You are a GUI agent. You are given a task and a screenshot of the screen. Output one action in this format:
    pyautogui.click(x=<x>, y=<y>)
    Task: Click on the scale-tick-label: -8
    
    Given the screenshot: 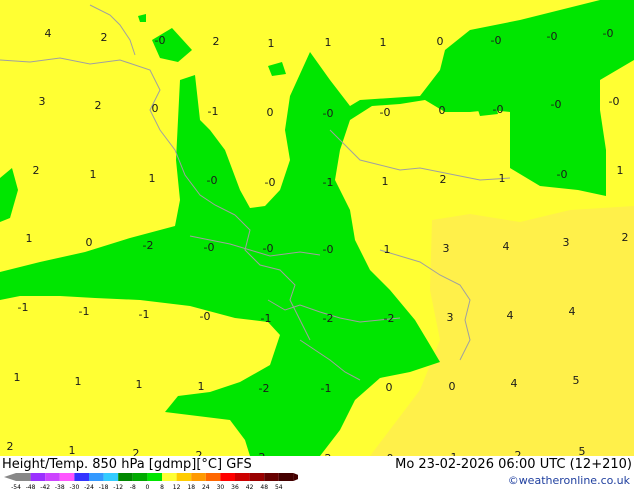 What is the action you would take?
    pyautogui.click(x=133, y=487)
    